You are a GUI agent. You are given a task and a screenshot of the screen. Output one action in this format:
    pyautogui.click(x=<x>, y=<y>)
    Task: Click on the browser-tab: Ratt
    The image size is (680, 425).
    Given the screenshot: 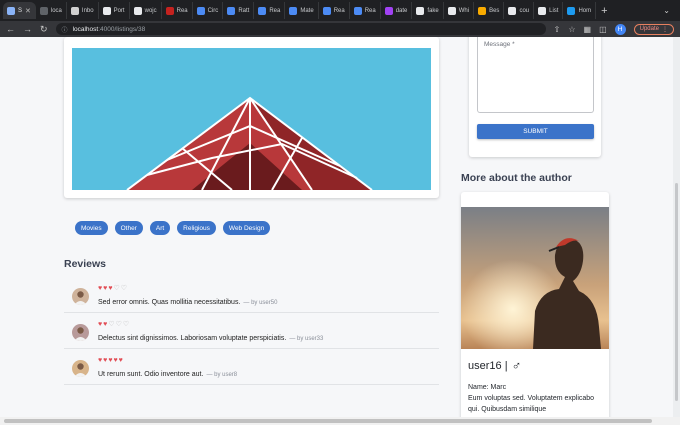 What is the action you would take?
    pyautogui.click(x=239, y=10)
    